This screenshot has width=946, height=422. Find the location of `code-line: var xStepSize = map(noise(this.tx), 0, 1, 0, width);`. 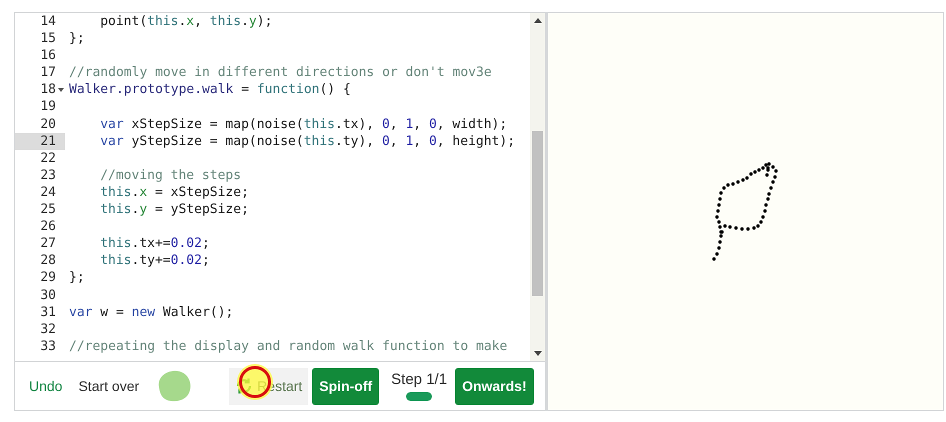

code-line: var xStepSize = map(noise(this.tx), 0, 1, 0, width); is located at coordinates (304, 124).